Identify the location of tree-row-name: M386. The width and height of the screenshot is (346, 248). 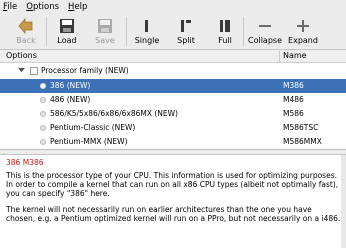
(293, 85).